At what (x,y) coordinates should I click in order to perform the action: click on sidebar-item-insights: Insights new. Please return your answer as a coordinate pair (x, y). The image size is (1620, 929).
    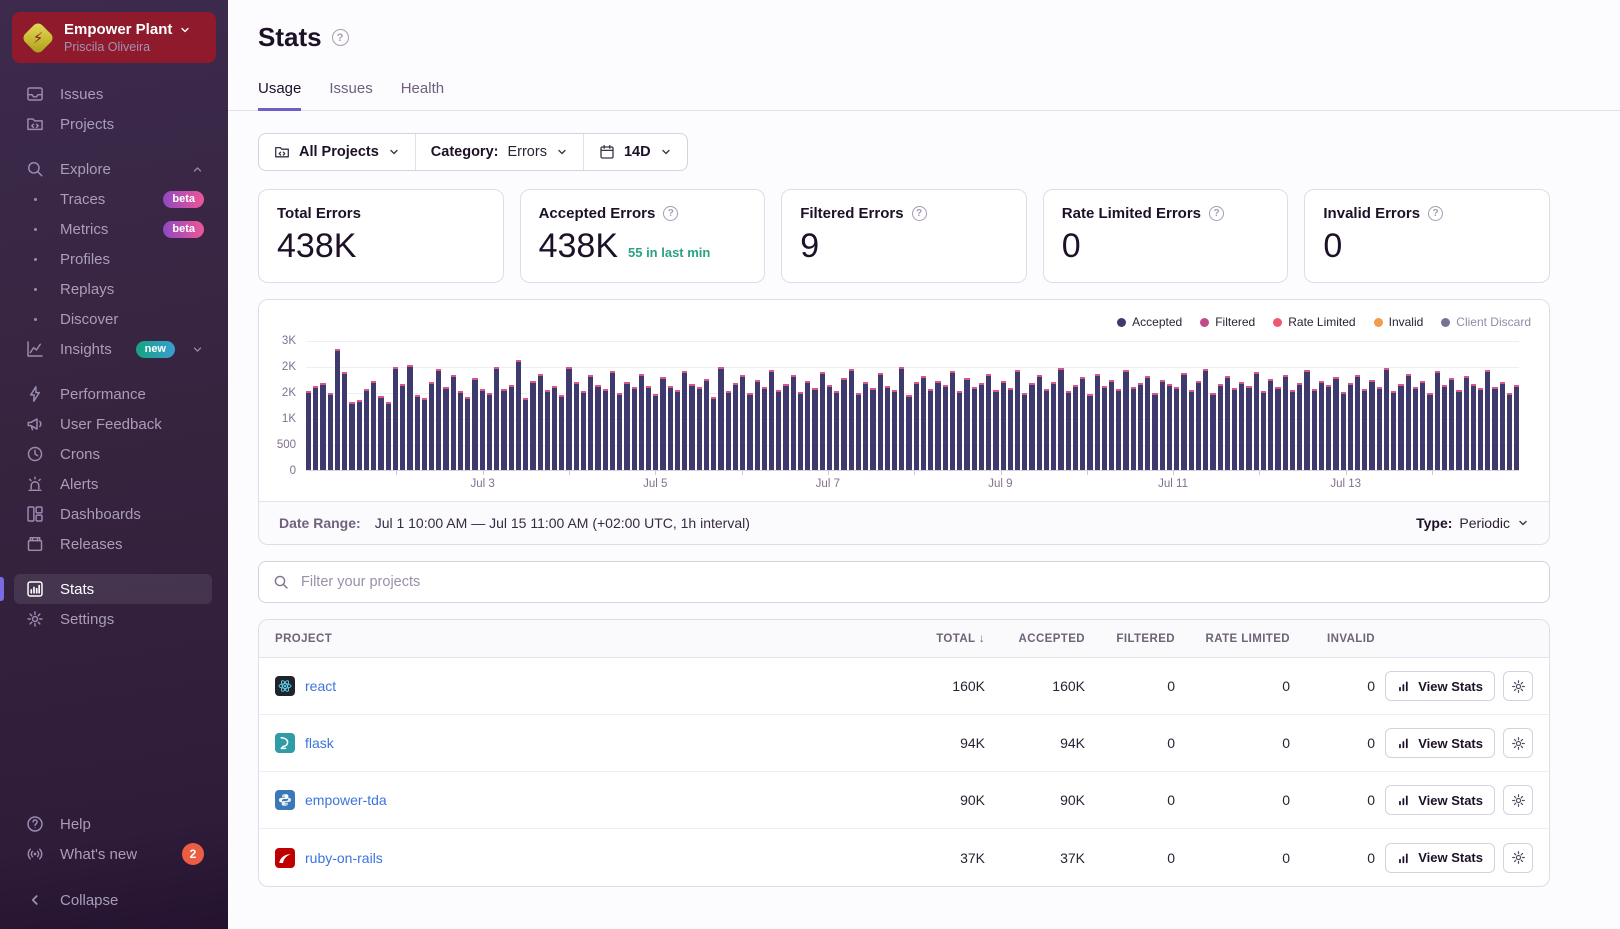
    Looking at the image, I should click on (113, 349).